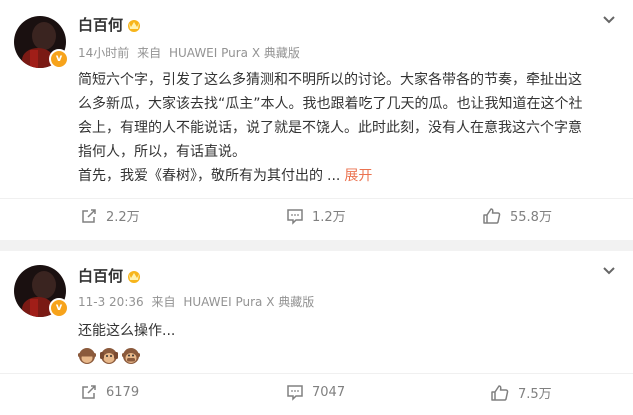 The image size is (633, 415). What do you see at coordinates (329, 217) in the screenshot?
I see `comment-count: 1.2万` at bounding box center [329, 217].